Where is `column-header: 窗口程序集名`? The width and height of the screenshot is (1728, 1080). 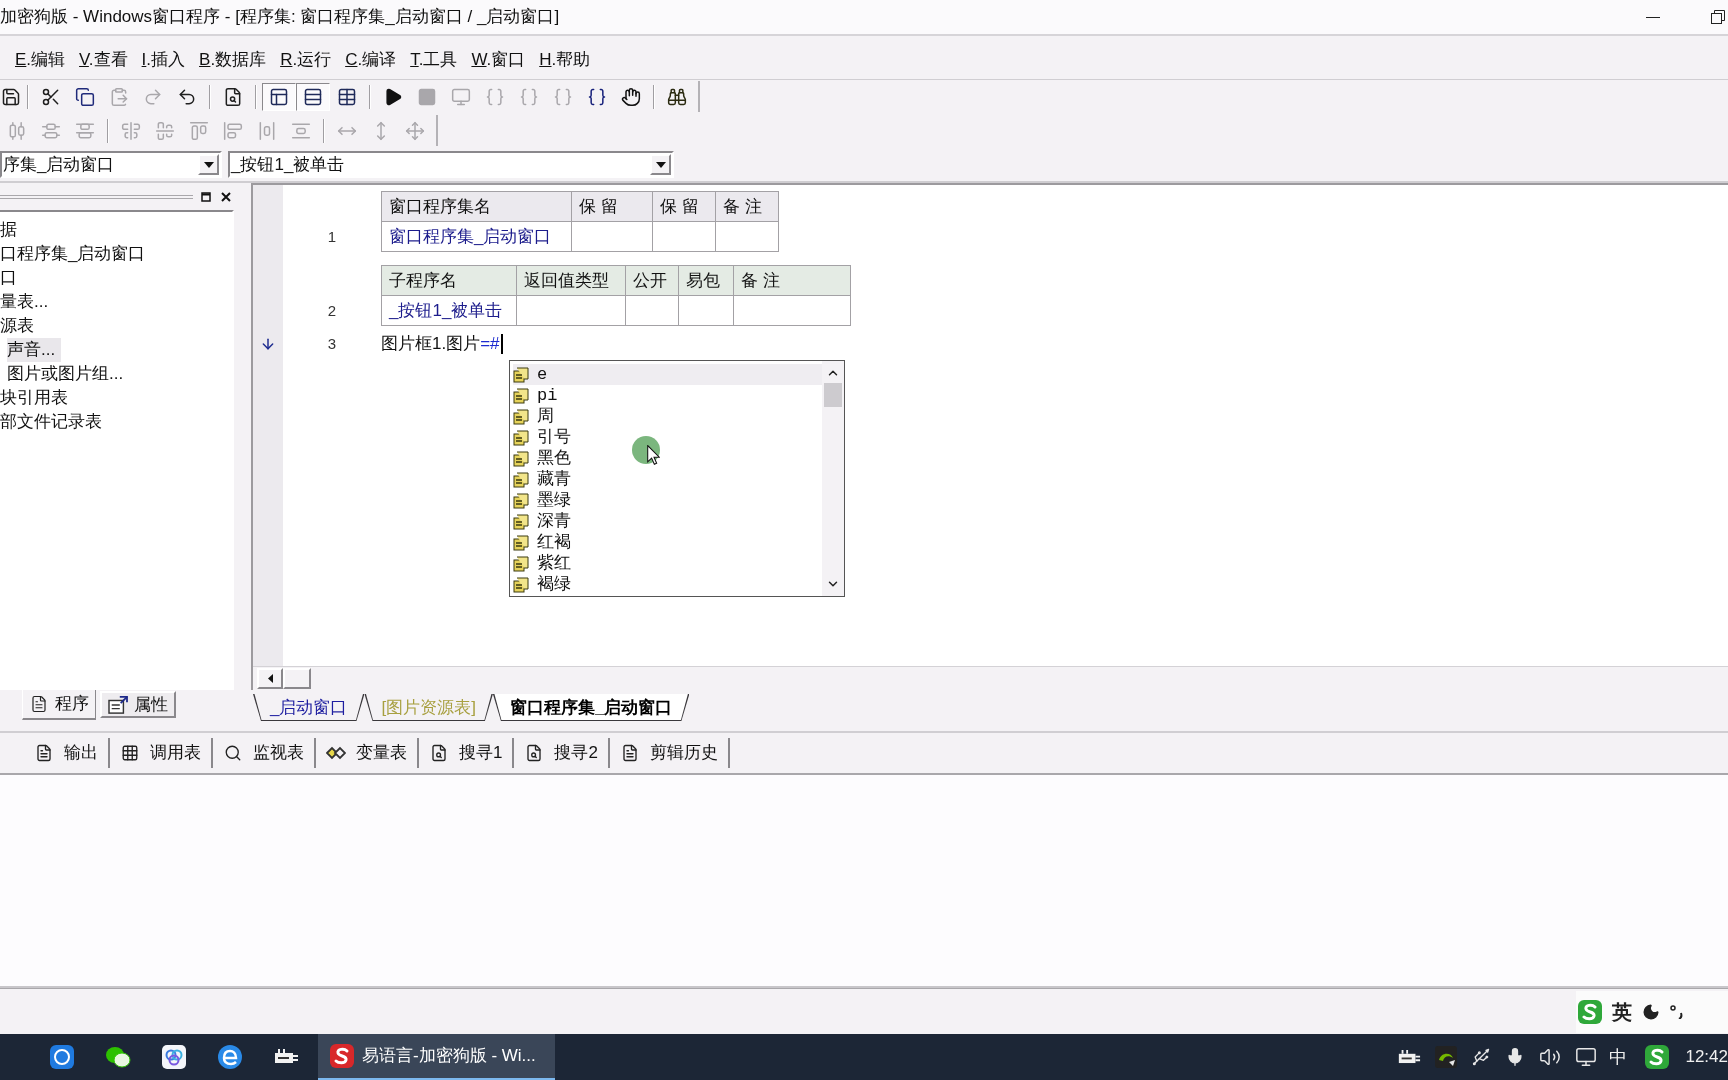 column-header: 窗口程序集名 is located at coordinates (477, 207).